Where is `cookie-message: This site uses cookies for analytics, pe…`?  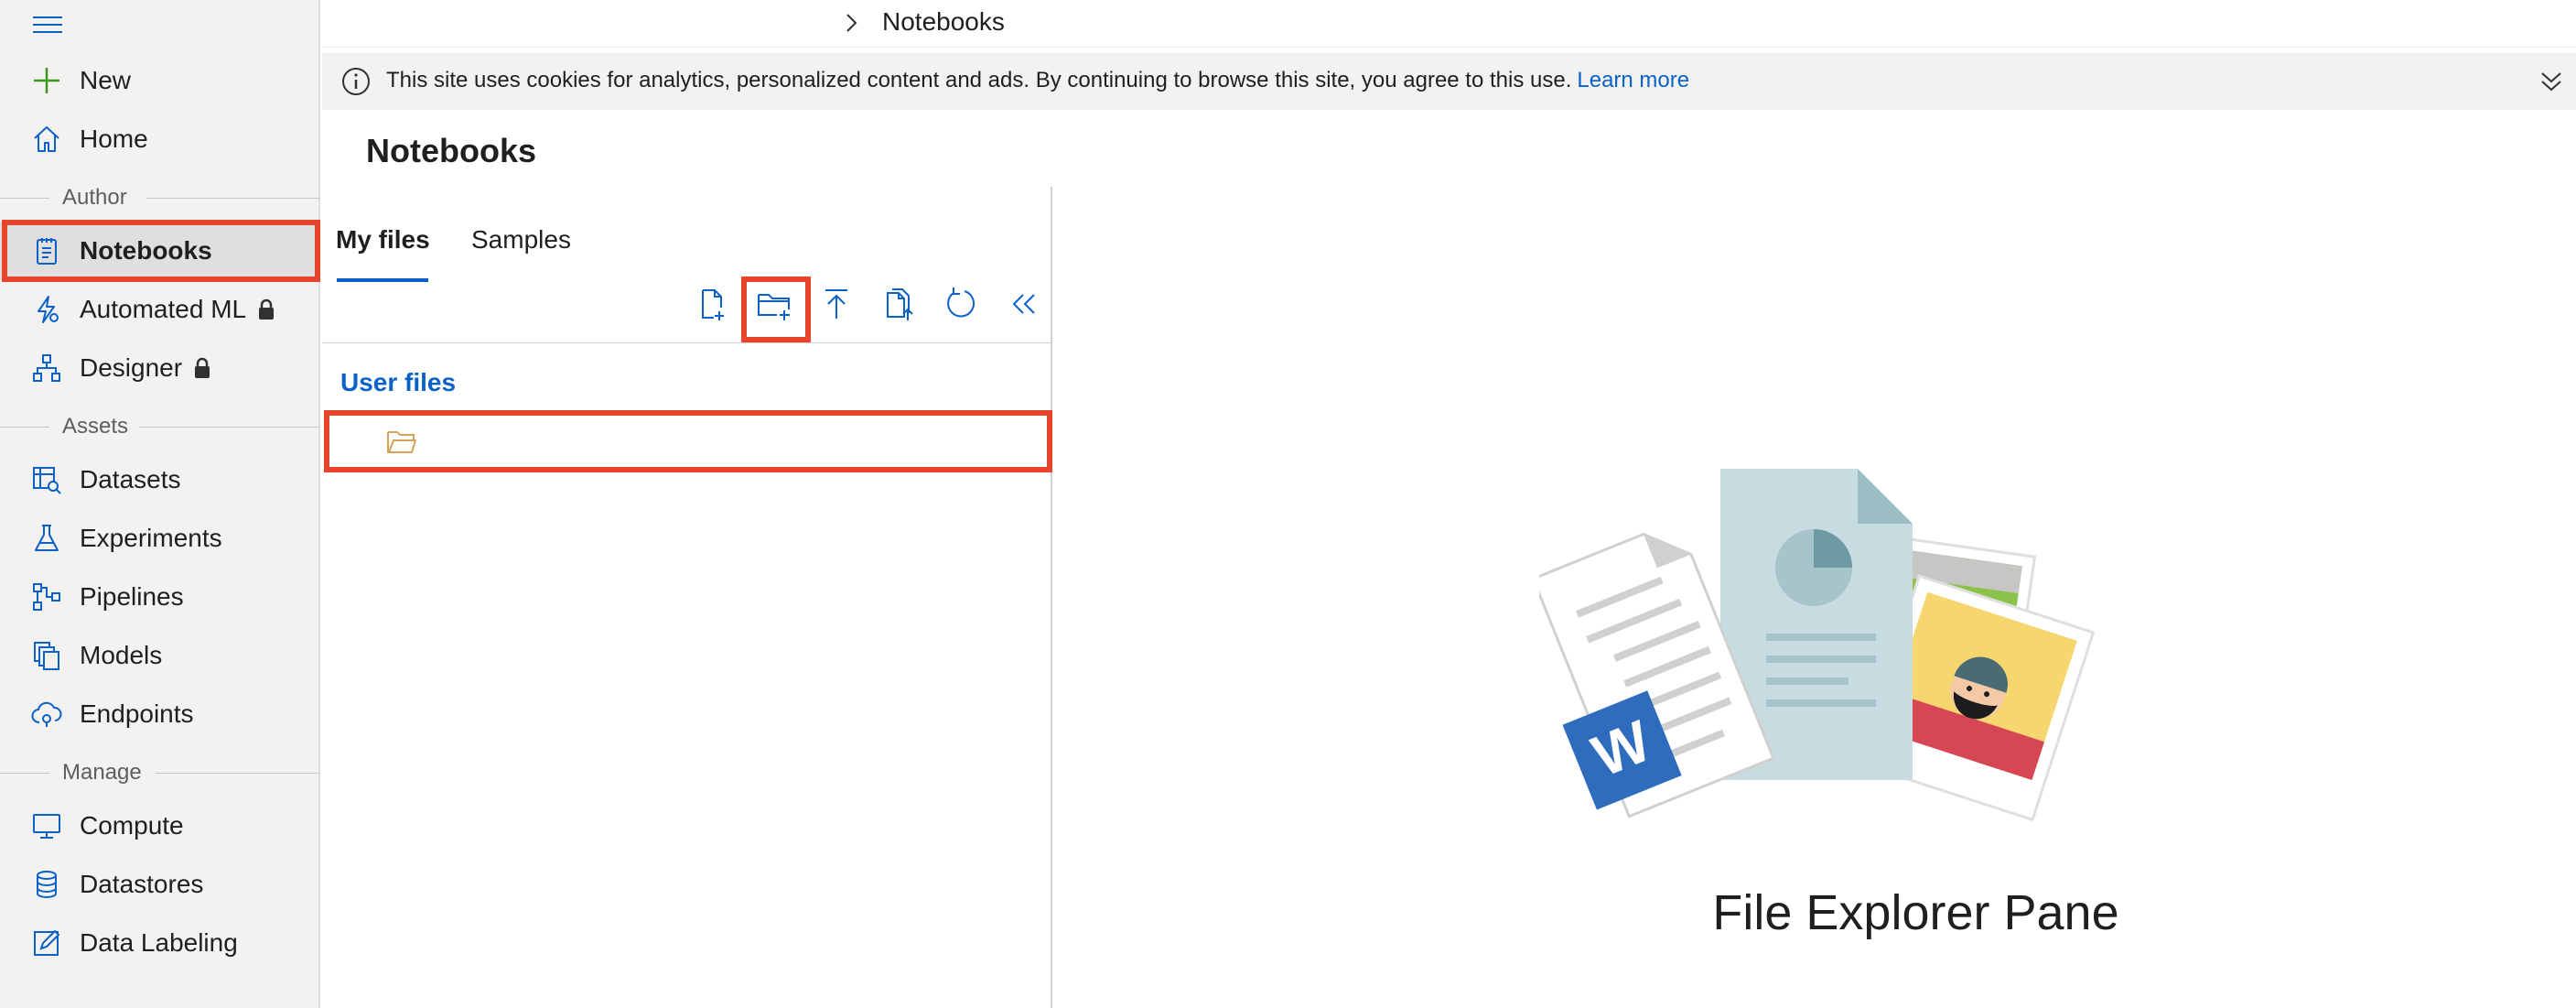 cookie-message: This site uses cookies for analytics, pe… is located at coordinates (1037, 80).